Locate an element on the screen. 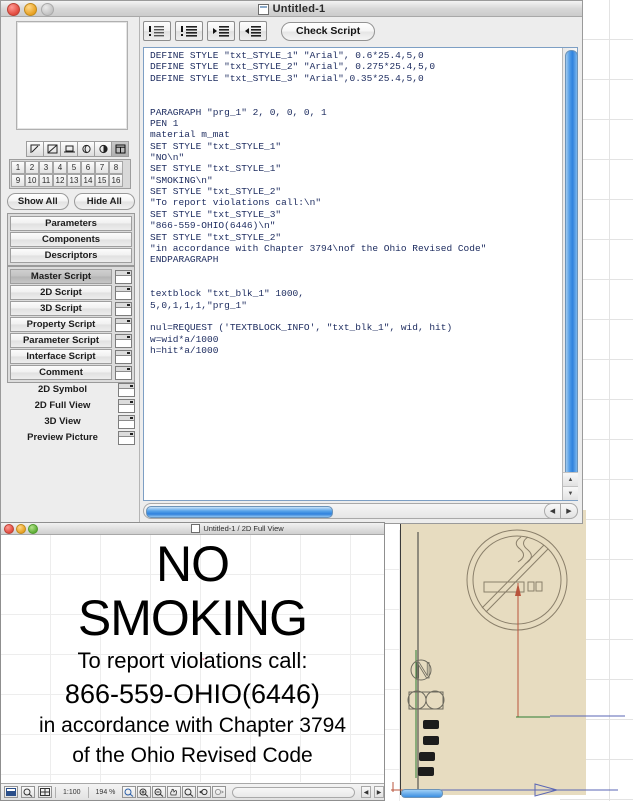  window-titlebar: Untitled-1 is located at coordinates (291, 9).